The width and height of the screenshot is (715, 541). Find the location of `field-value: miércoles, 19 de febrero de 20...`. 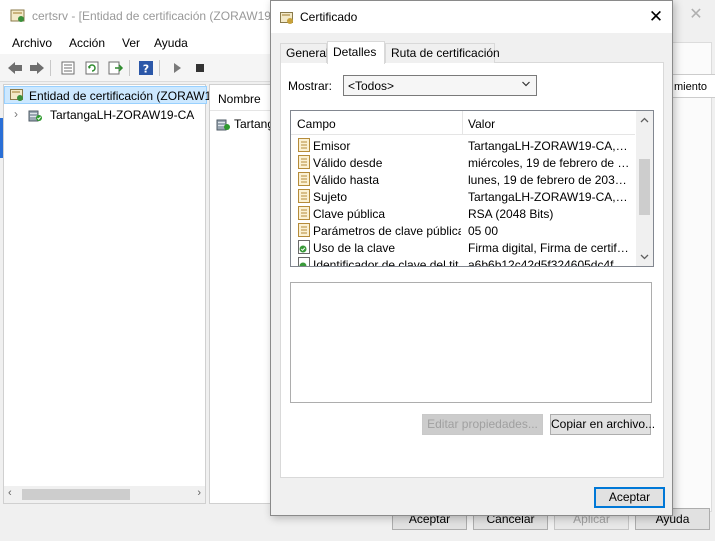

field-value: miércoles, 19 de febrero de 20... is located at coordinates (549, 163).